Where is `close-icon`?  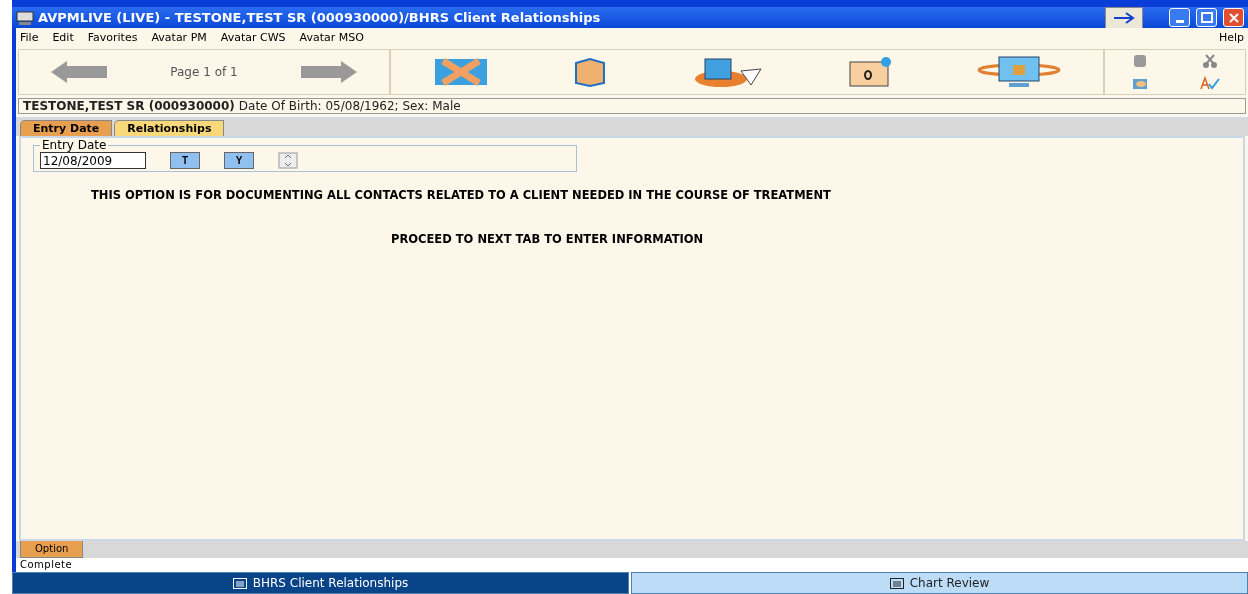 close-icon is located at coordinates (1233, 17).